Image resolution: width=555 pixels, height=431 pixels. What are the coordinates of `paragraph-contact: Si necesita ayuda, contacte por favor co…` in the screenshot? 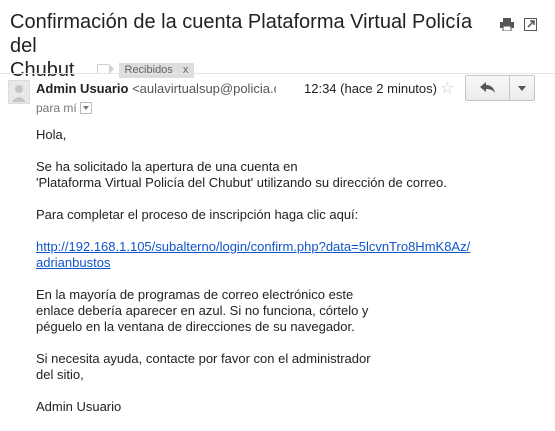 It's located at (256, 367).